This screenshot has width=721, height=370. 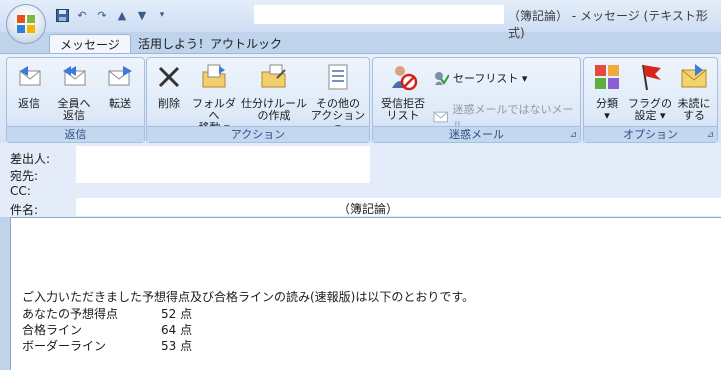 What do you see at coordinates (20, 191) in the screenshot?
I see `cc-label: CC:` at bounding box center [20, 191].